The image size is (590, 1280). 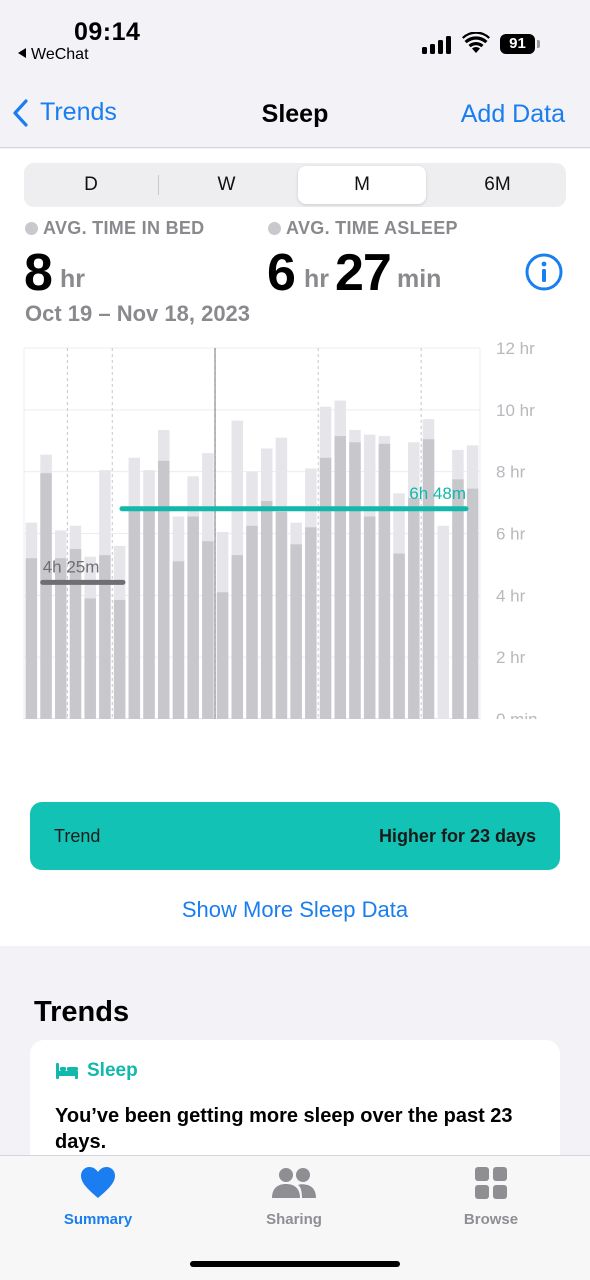 I want to click on heart-icon, so click(x=98, y=1182).